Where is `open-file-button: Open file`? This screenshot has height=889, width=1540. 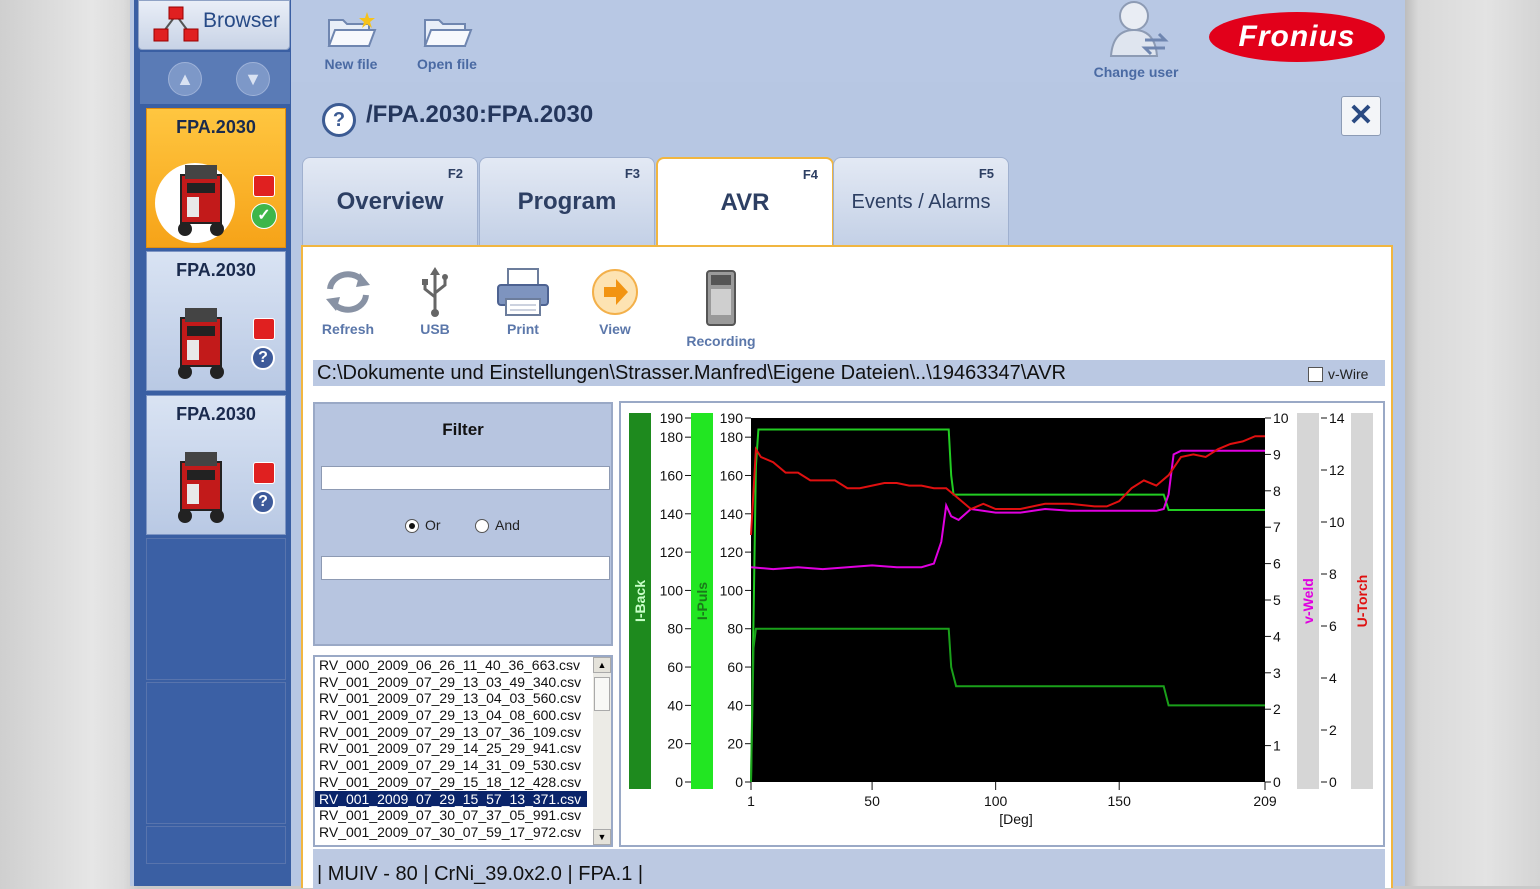
open-file-button: Open file is located at coordinates (447, 41).